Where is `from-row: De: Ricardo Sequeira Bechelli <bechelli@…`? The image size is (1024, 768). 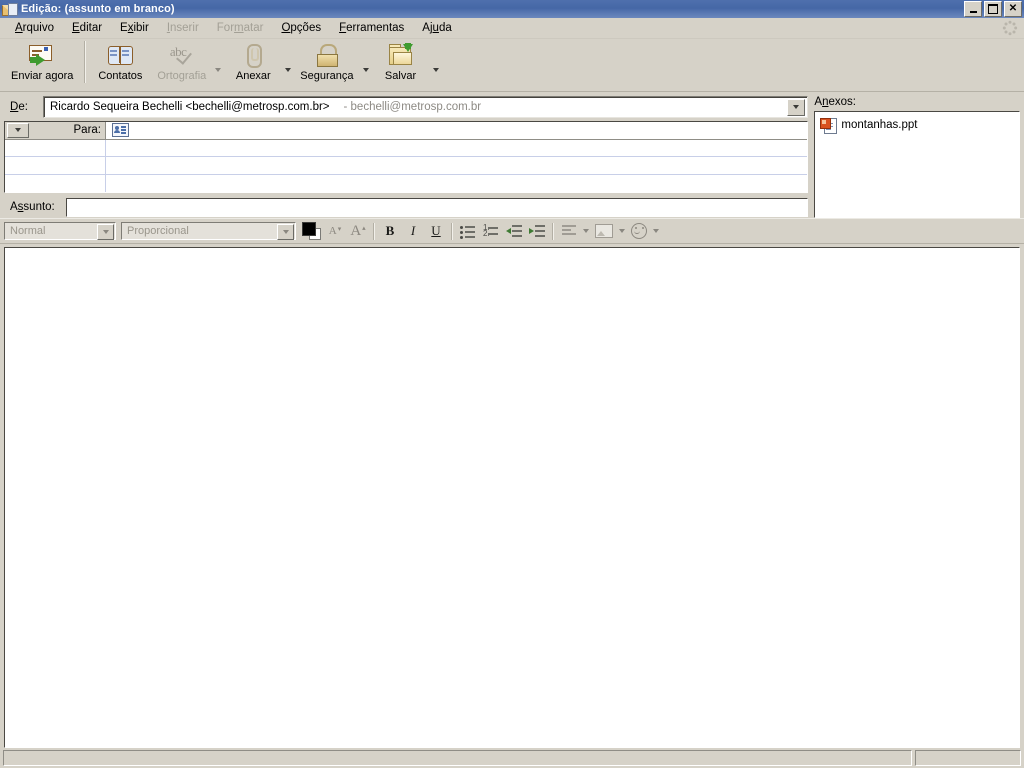
from-row: De: Ricardo Sequeira Bechelli <bechelli@… is located at coordinates (406, 107).